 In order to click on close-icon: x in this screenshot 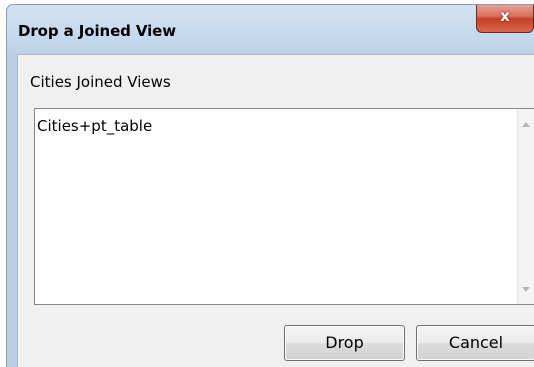, I will do `click(505, 16)`.